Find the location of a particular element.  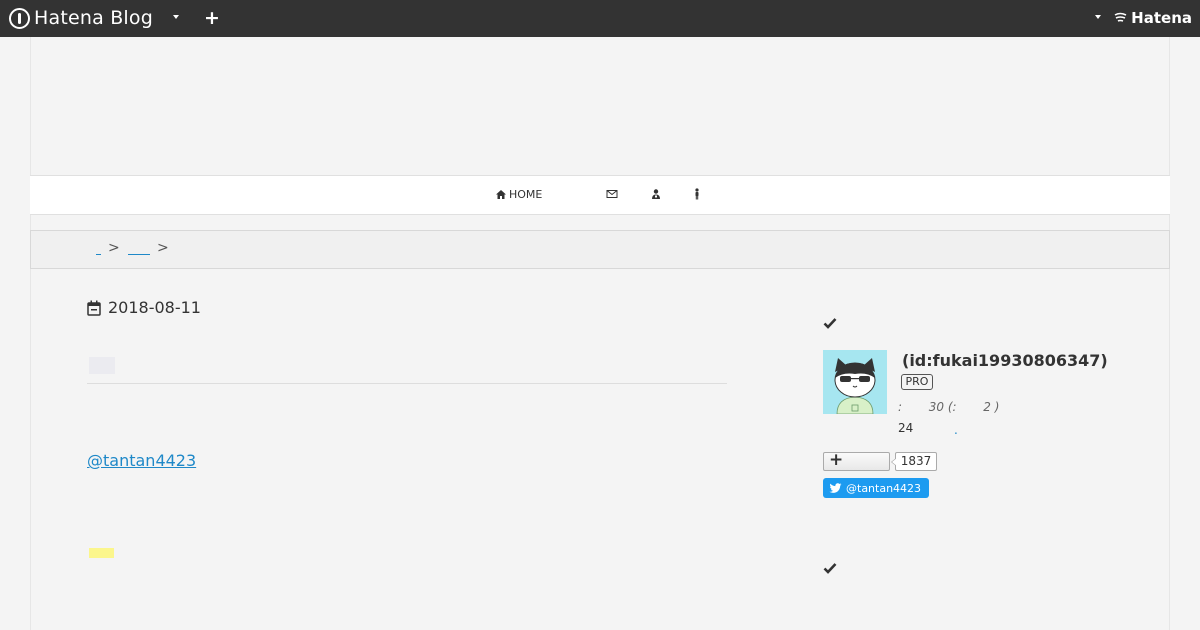

follow-button: + is located at coordinates (856, 460).